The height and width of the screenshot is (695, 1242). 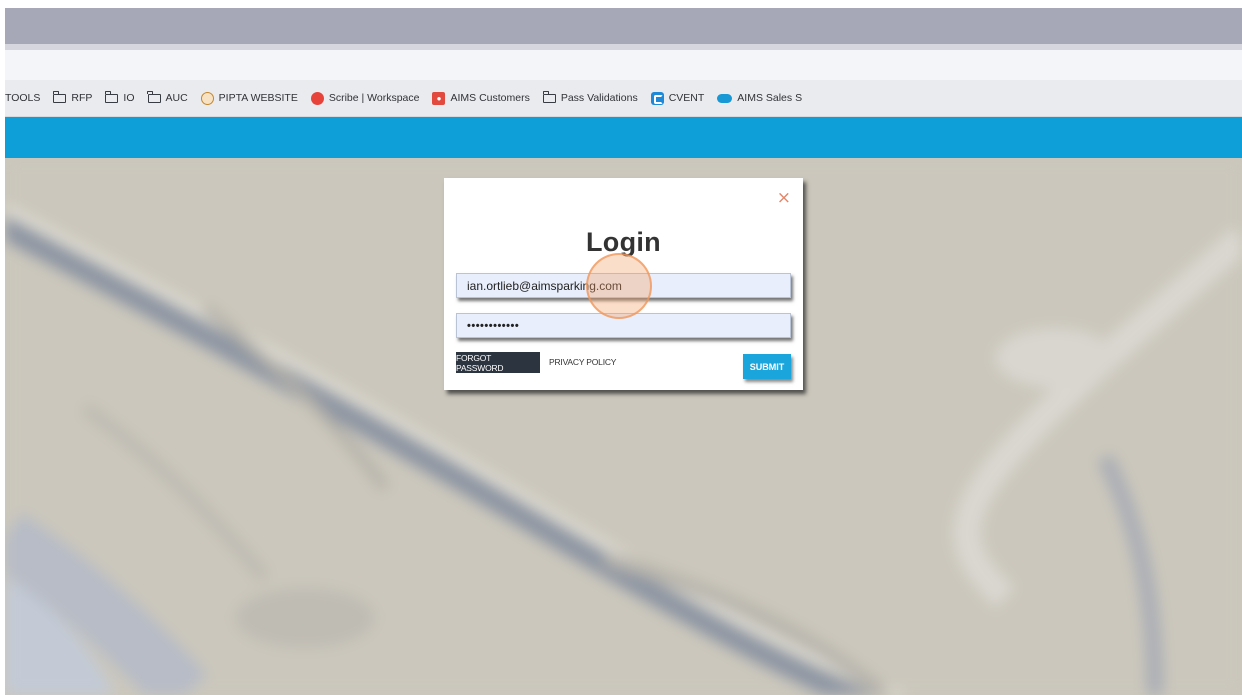 I want to click on bookmark-auc: AUC, so click(x=167, y=97).